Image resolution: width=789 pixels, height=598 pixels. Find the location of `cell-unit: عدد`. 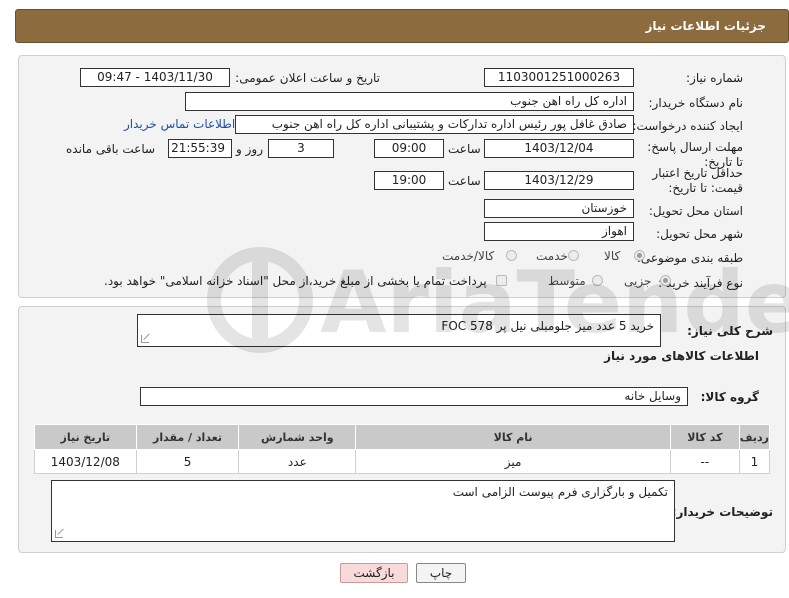

cell-unit: عدد is located at coordinates (297, 461).